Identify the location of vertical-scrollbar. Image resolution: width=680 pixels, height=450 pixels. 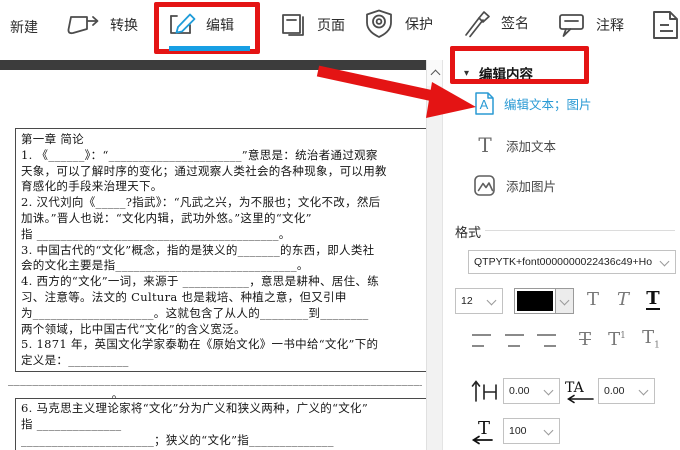
(434, 255).